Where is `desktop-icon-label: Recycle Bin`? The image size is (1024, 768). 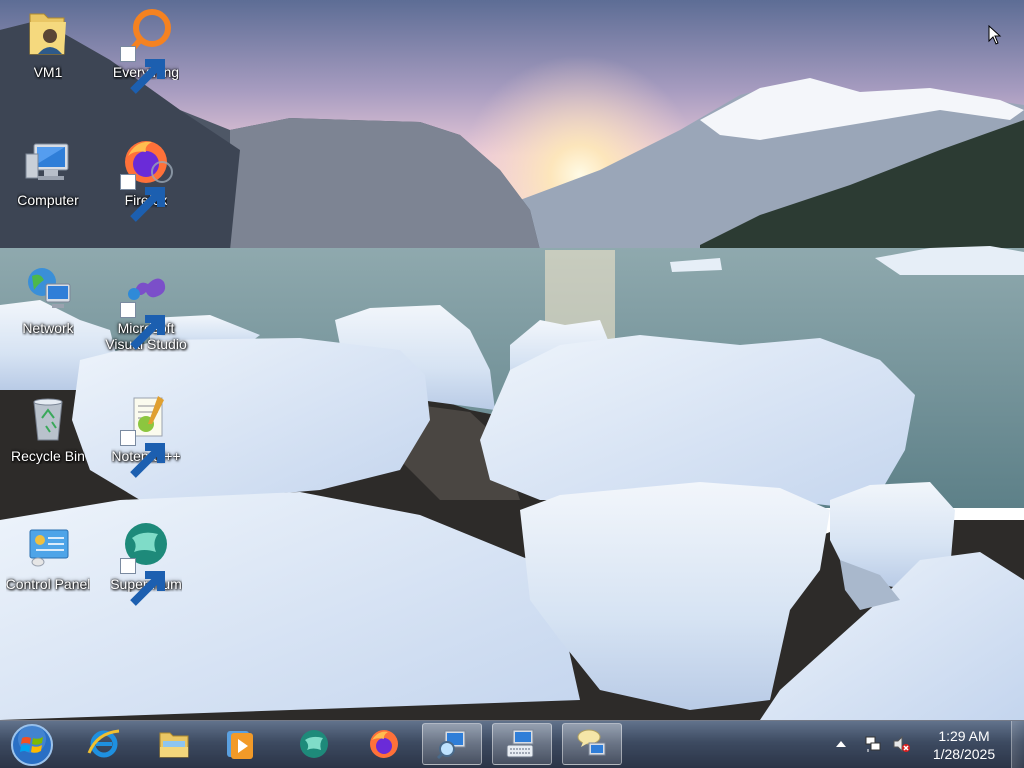 desktop-icon-label: Recycle Bin is located at coordinates (48, 456).